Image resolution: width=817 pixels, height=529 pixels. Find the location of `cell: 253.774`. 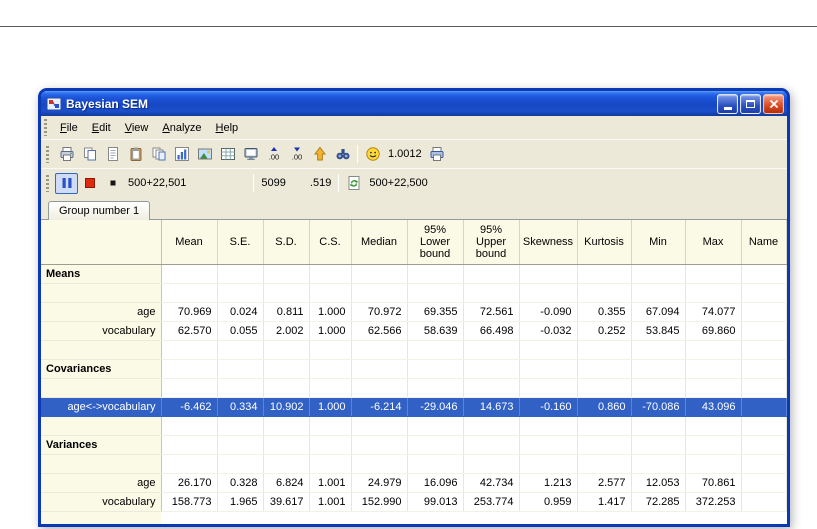

cell: 253.774 is located at coordinates (491, 502).